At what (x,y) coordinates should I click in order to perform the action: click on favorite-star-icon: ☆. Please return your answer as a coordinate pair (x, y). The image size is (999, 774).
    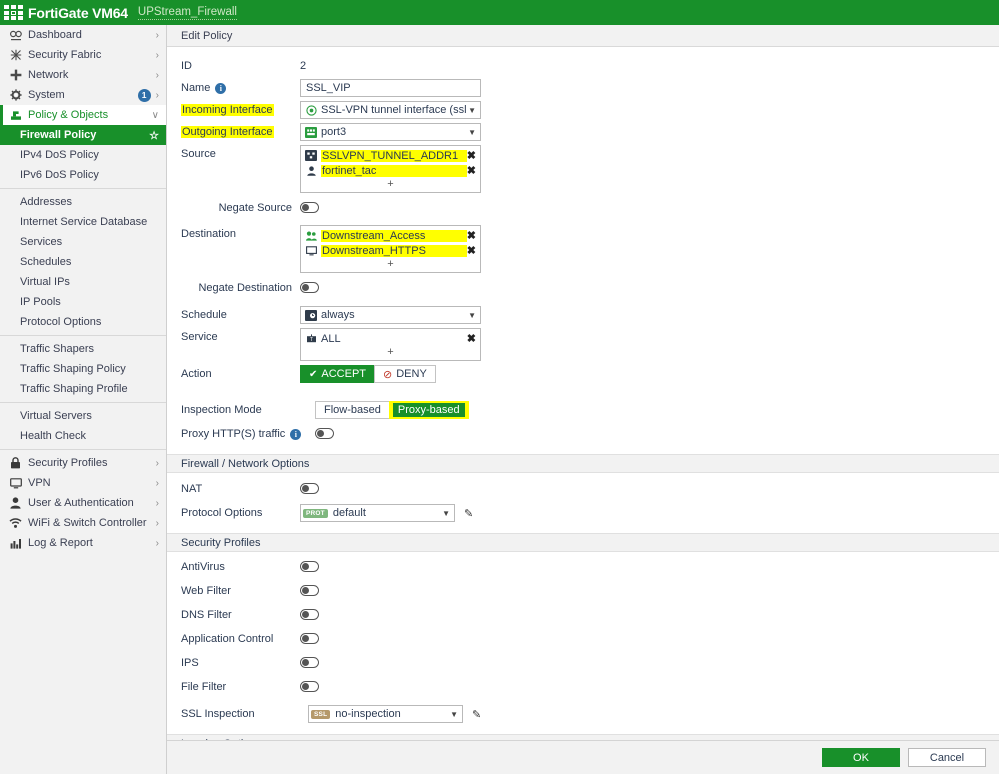
    Looking at the image, I should click on (154, 135).